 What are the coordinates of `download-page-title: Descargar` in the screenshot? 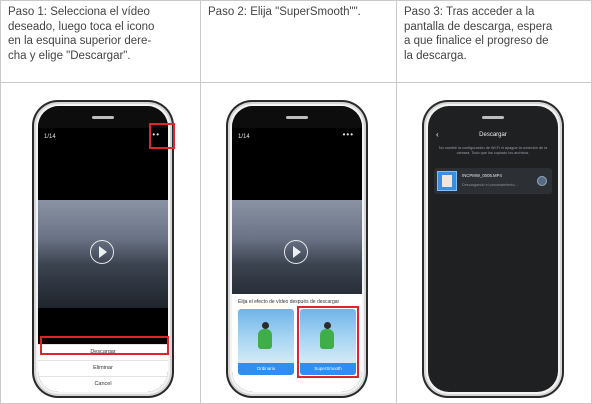 It's located at (493, 135).